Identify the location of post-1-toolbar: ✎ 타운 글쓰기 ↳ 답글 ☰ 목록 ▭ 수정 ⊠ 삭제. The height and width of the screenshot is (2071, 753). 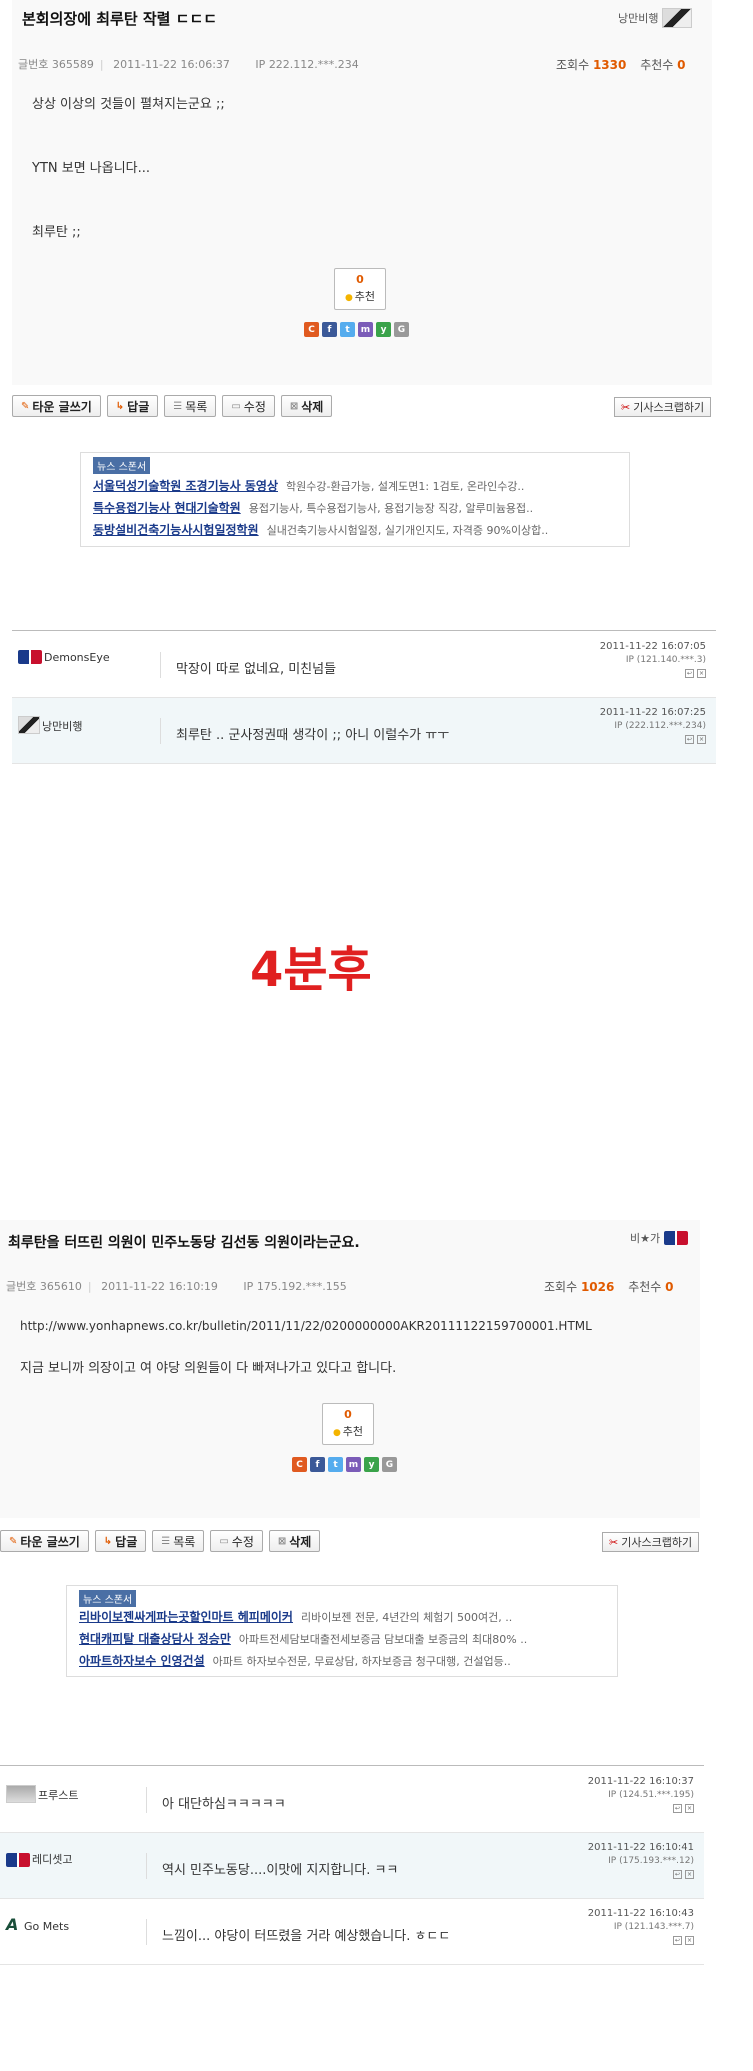
(172, 406).